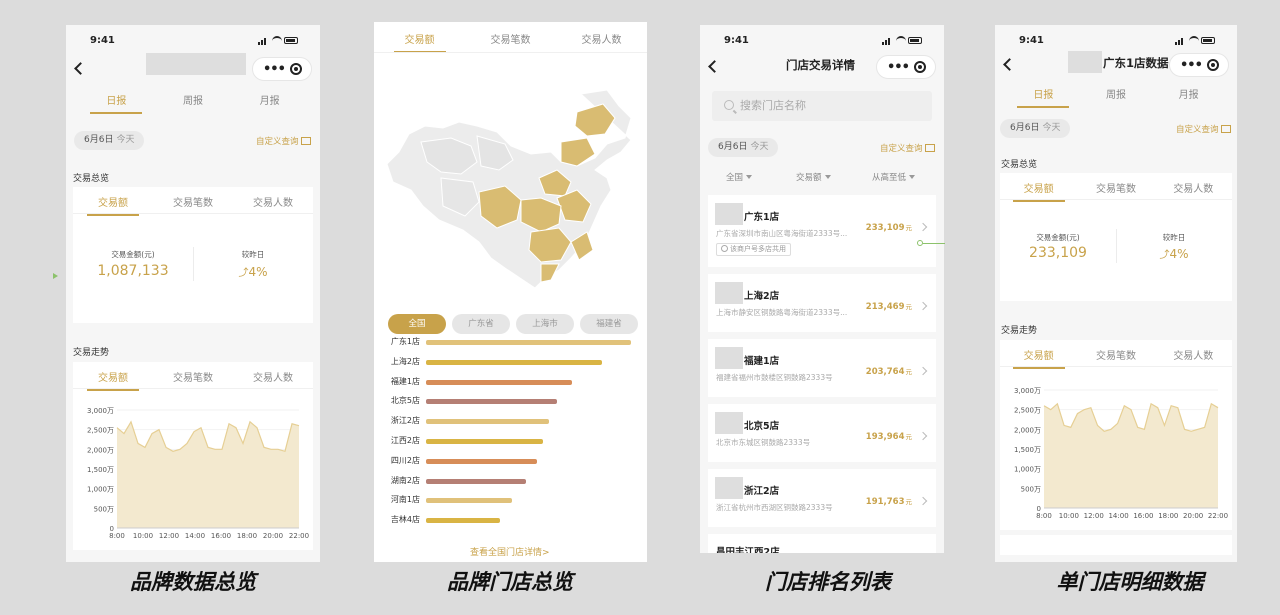  Describe the element at coordinates (195, 536) in the screenshot. I see `x-tick-label: 14:00` at that location.